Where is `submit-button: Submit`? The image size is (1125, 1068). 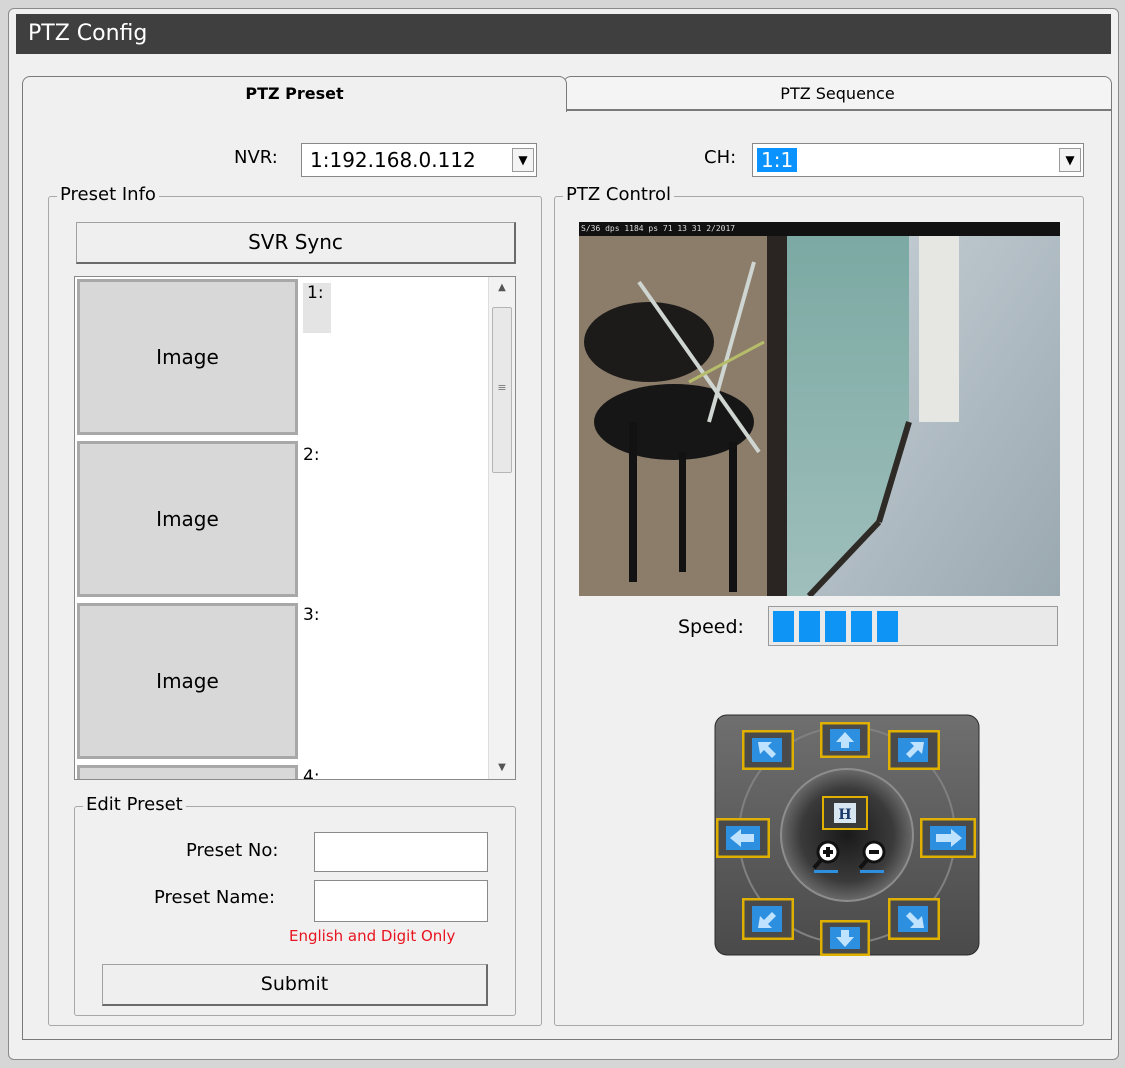 submit-button: Submit is located at coordinates (295, 985).